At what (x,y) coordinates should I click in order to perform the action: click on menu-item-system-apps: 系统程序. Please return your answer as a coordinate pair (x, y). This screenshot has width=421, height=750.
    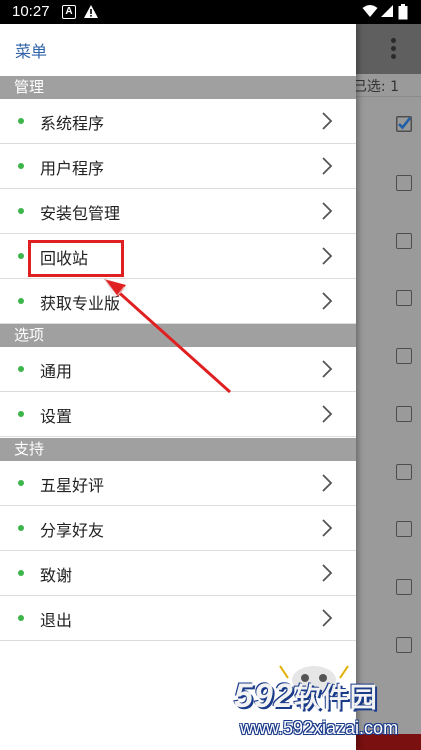
    Looking at the image, I should click on (178, 121).